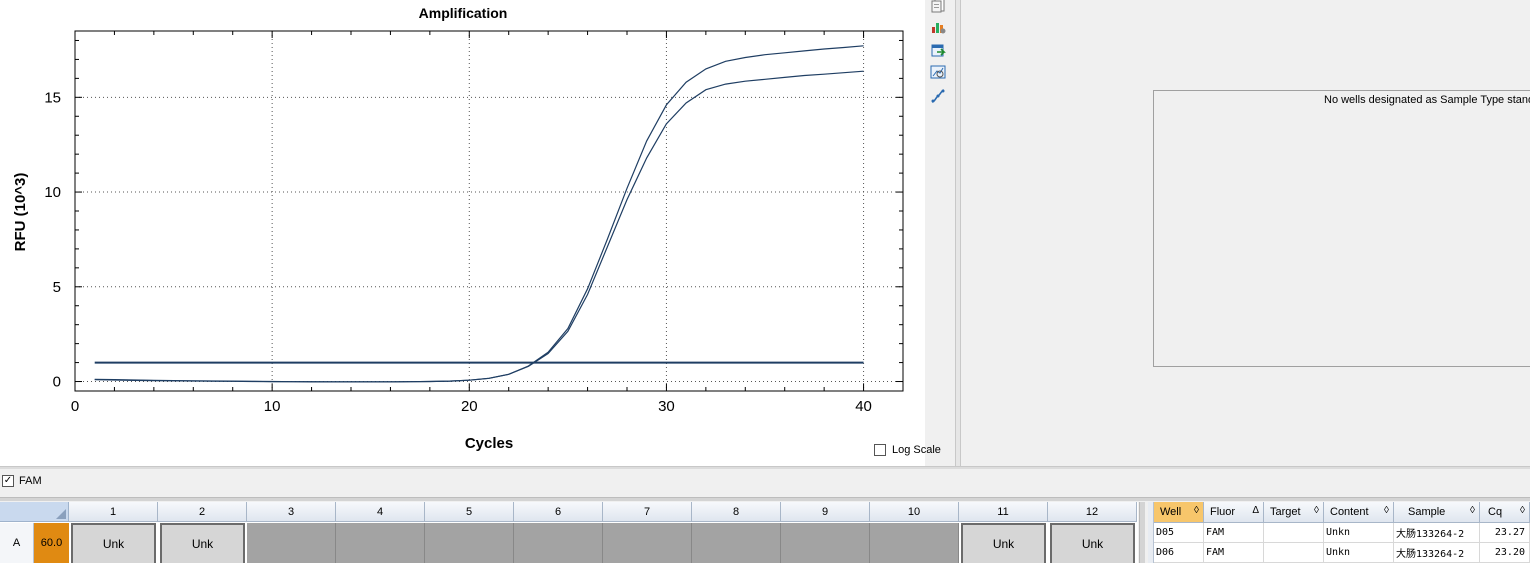 This screenshot has height=563, width=1530. Describe the element at coordinates (52, 192) in the screenshot. I see `y-tick-label: 10` at that location.